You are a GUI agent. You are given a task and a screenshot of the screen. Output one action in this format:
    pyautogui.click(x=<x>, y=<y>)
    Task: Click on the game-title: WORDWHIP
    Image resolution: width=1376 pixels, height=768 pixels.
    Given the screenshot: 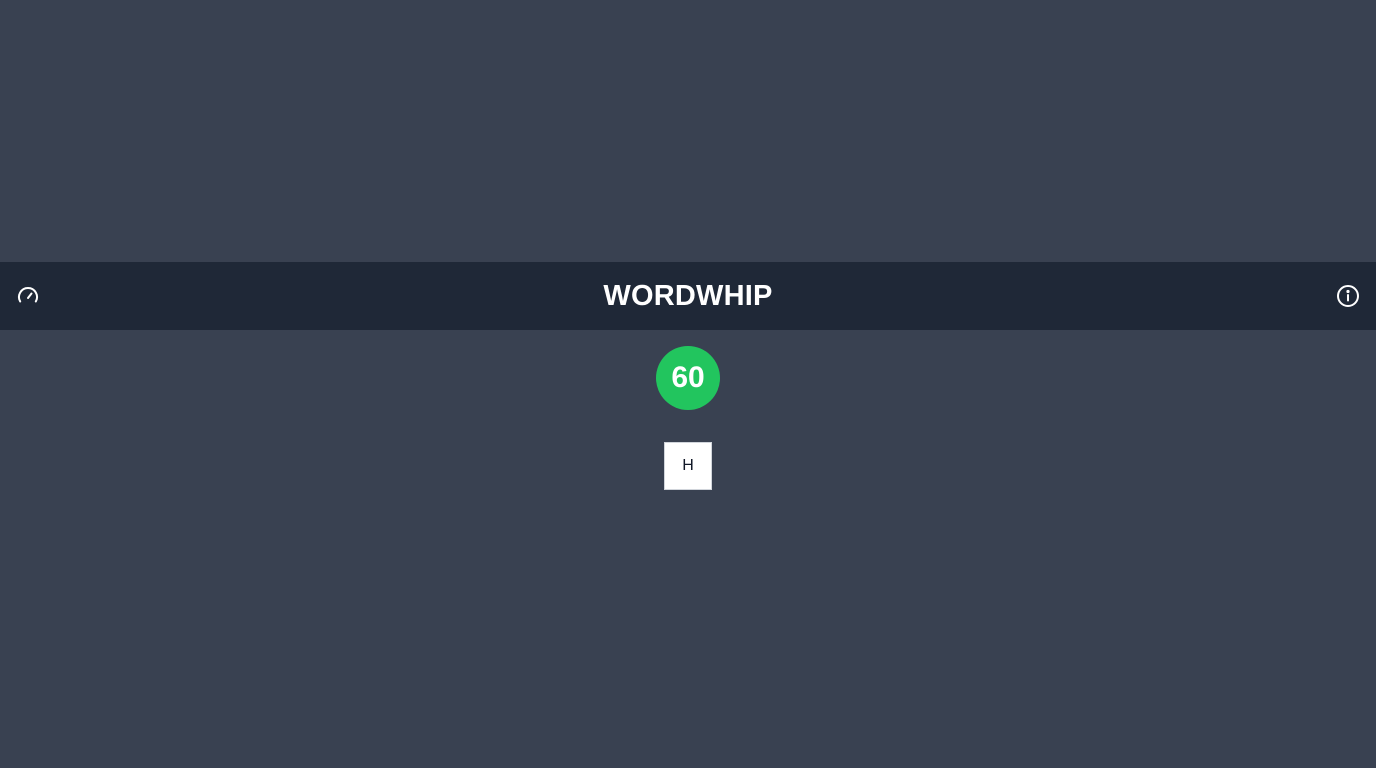 What is the action you would take?
    pyautogui.click(x=688, y=296)
    